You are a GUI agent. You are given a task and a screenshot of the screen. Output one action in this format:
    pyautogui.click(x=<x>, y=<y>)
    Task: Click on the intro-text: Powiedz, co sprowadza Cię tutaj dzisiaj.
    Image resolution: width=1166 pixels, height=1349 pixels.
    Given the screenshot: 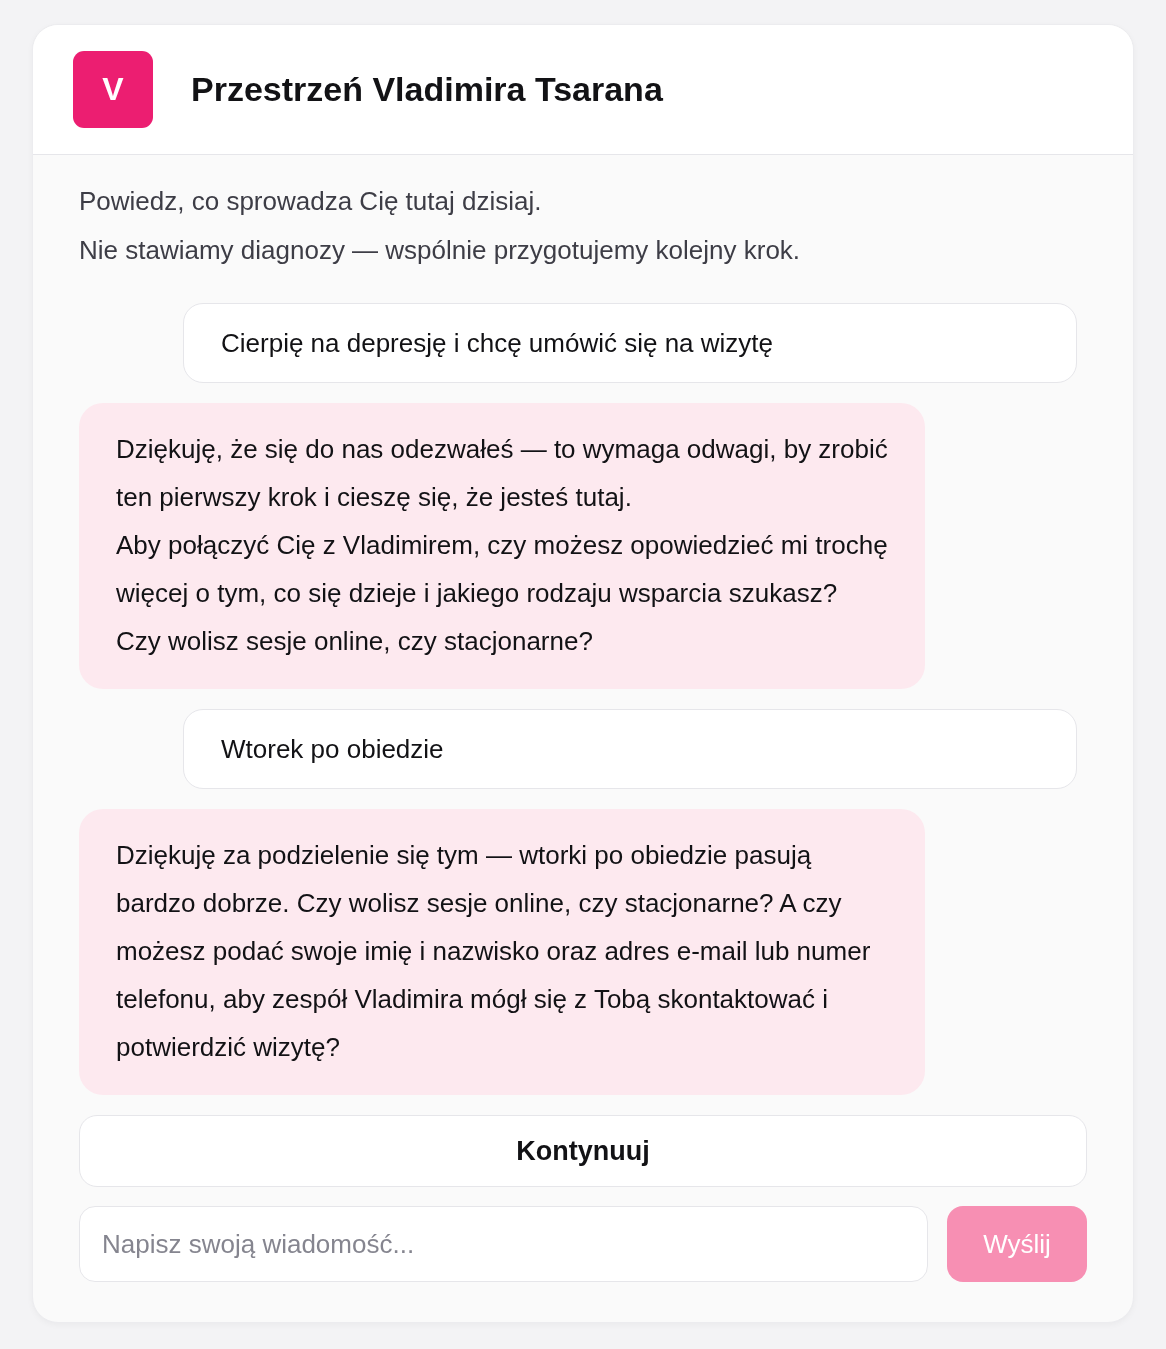 What is the action you would take?
    pyautogui.click(x=311, y=201)
    